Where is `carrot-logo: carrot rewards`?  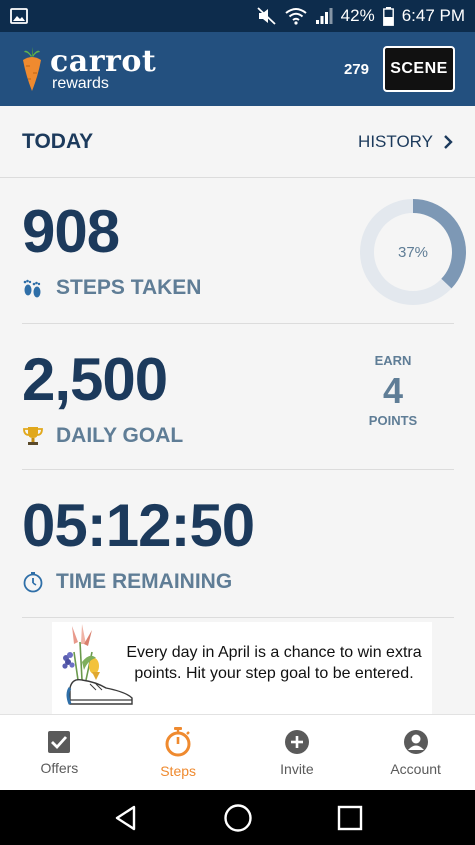
carrot-logo: carrot rewards is located at coordinates (88, 69).